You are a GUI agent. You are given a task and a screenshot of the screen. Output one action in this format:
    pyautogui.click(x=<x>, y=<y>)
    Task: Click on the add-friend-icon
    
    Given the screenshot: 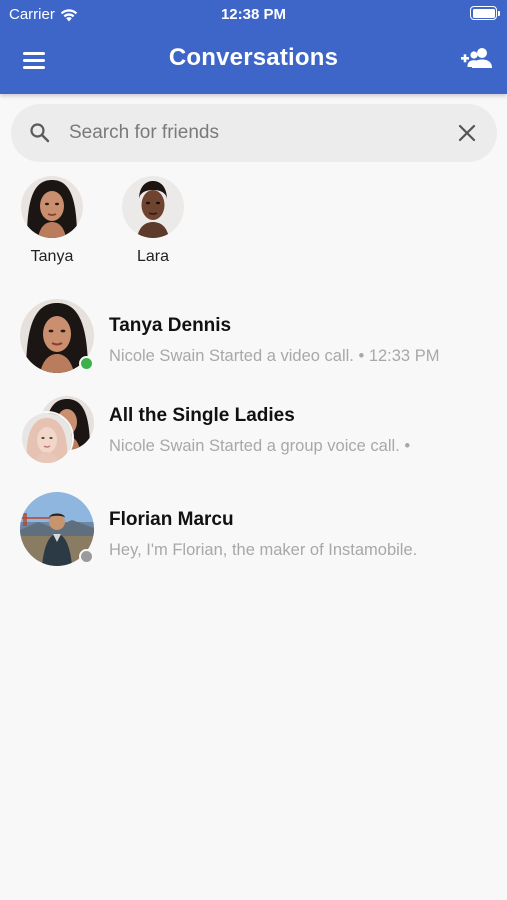 What is the action you would take?
    pyautogui.click(x=476, y=58)
    